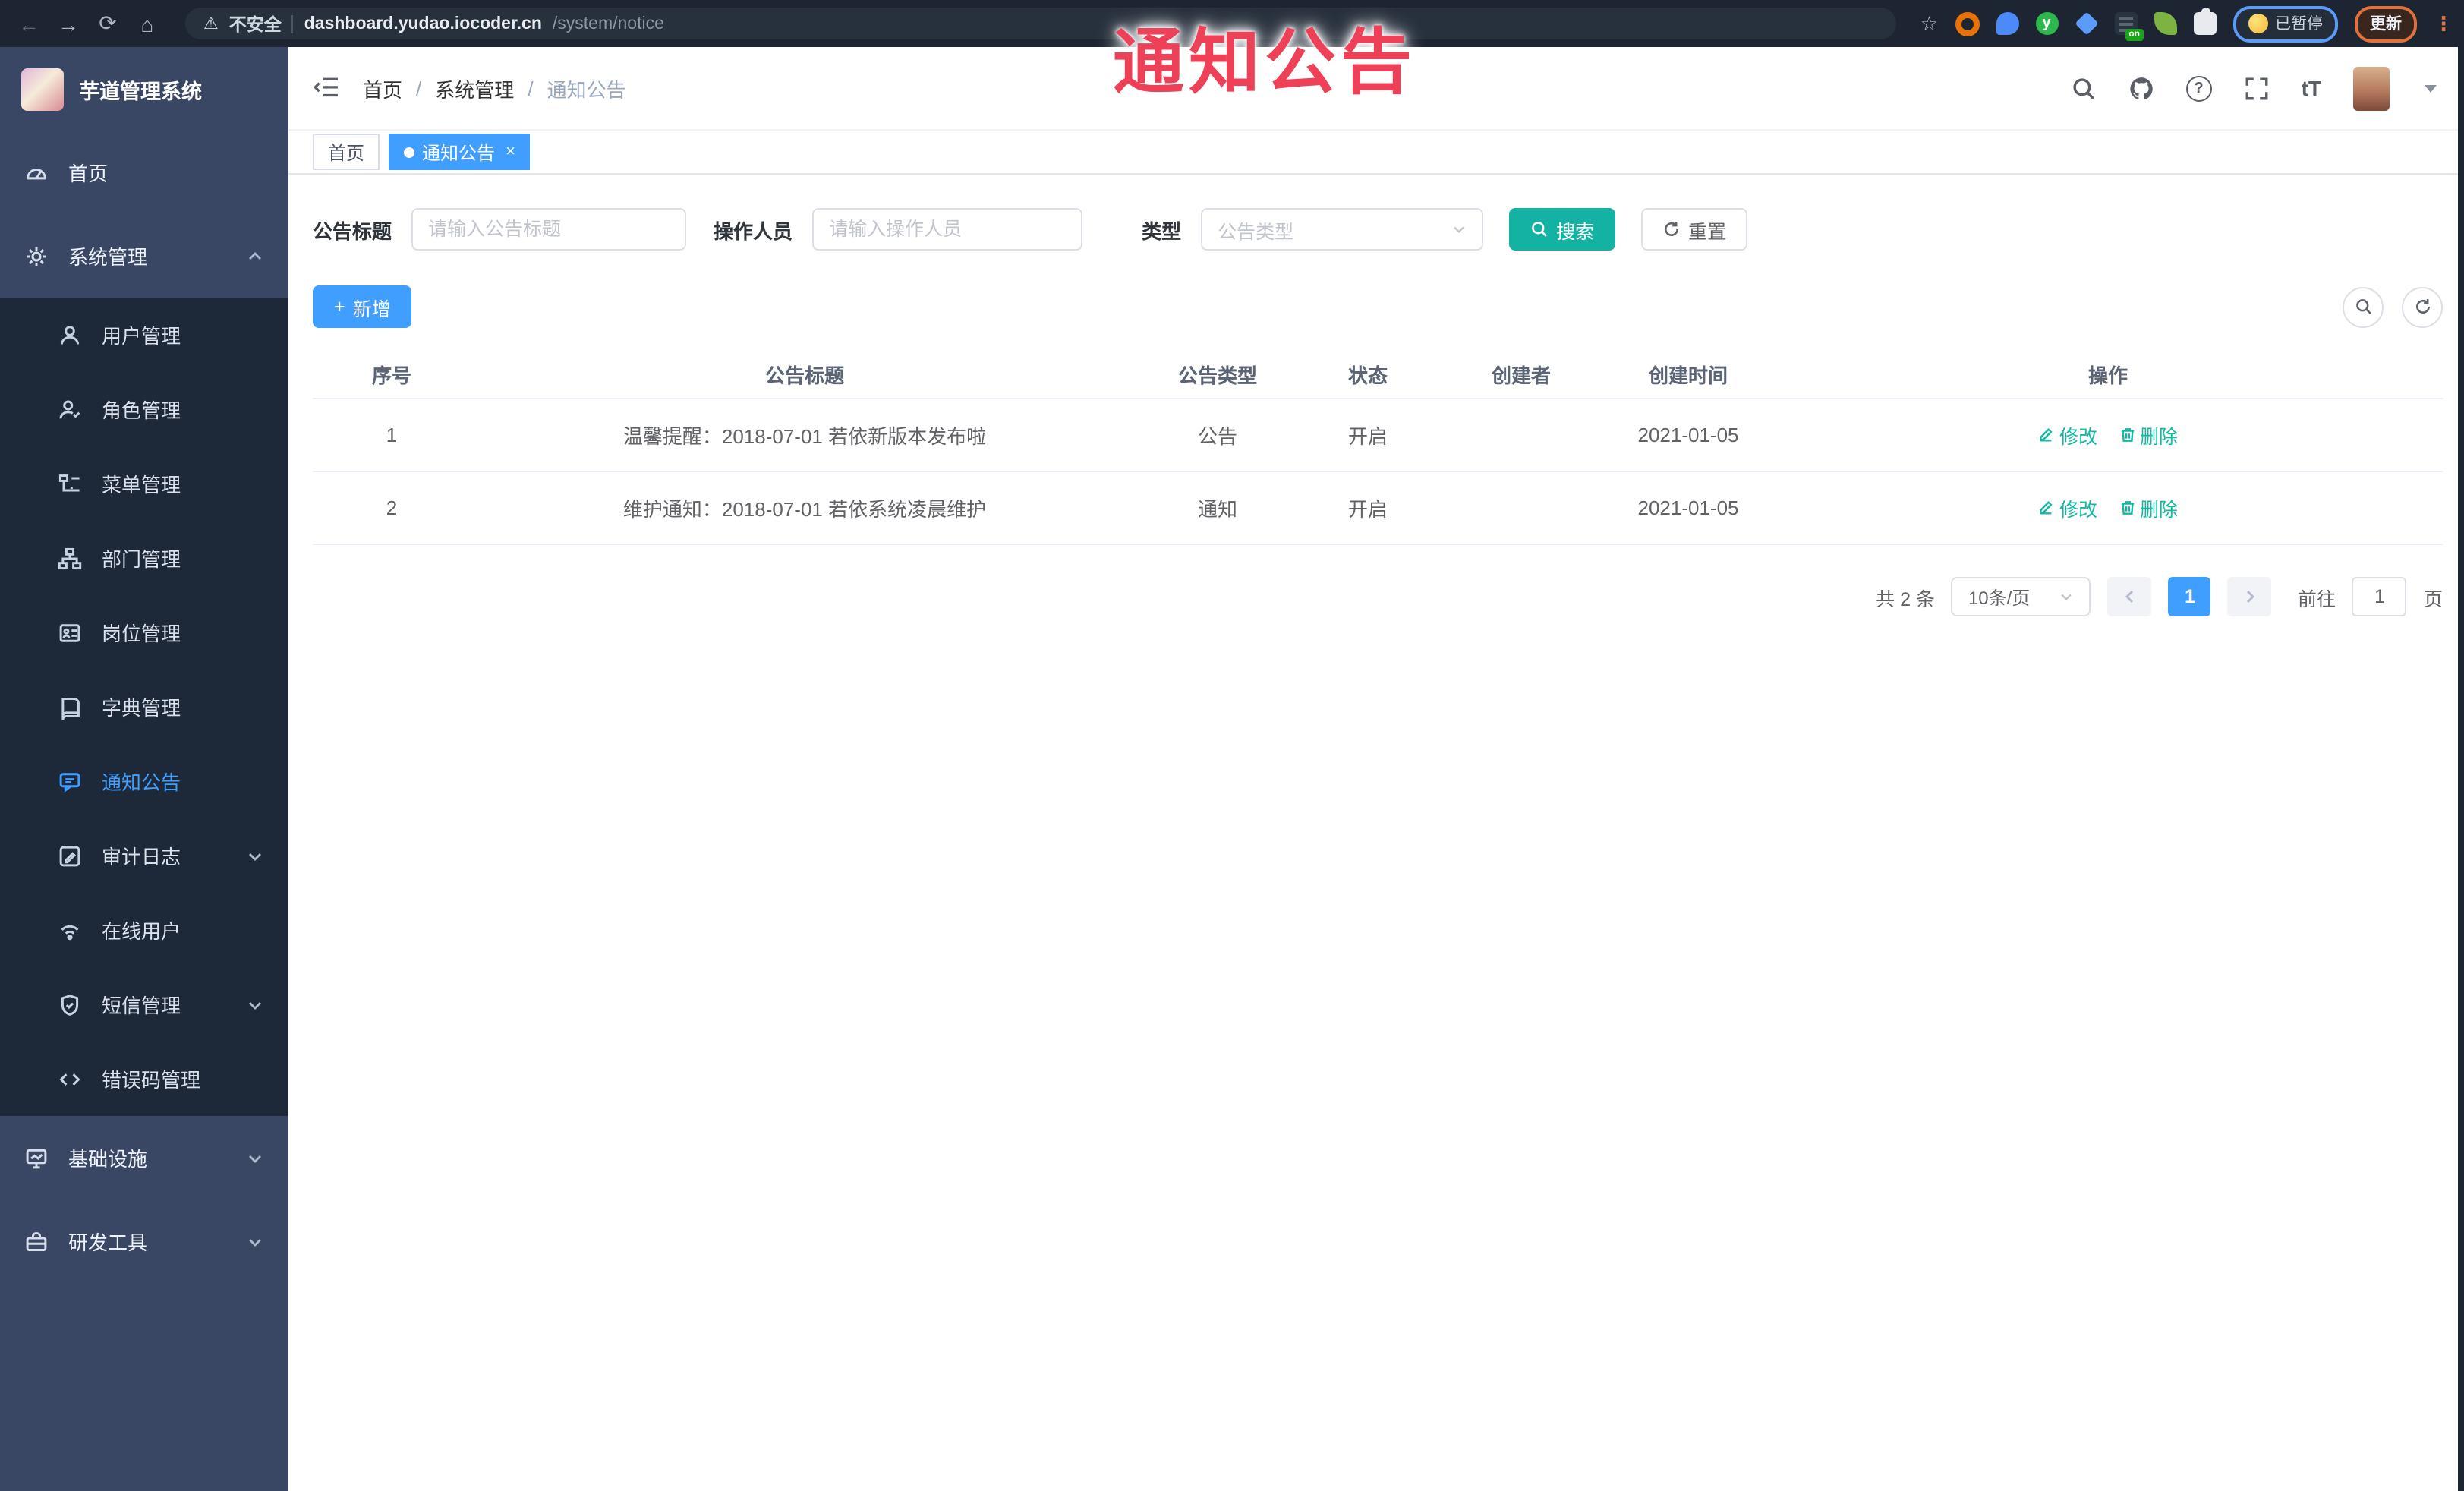 The height and width of the screenshot is (1491, 2464). Describe the element at coordinates (1563, 229) in the screenshot. I see `search-button: 搜索` at that location.